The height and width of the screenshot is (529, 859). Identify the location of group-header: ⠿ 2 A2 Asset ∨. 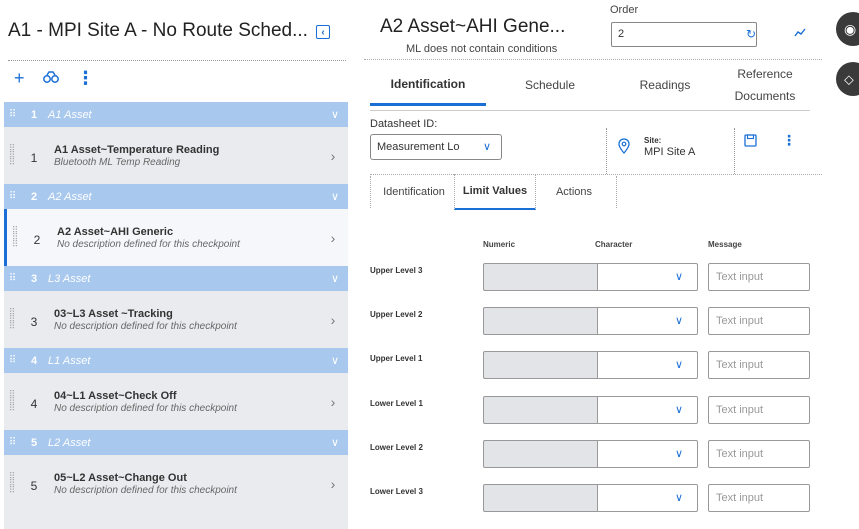
(176, 196).